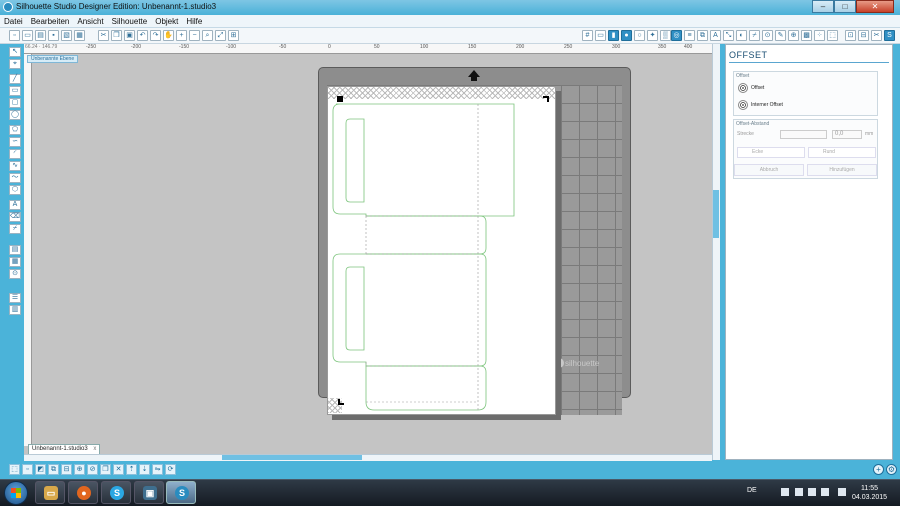 Image resolution: width=900 pixels, height=506 pixels. Describe the element at coordinates (748, 55) in the screenshot. I see `panel-title: OFFSET` at that location.